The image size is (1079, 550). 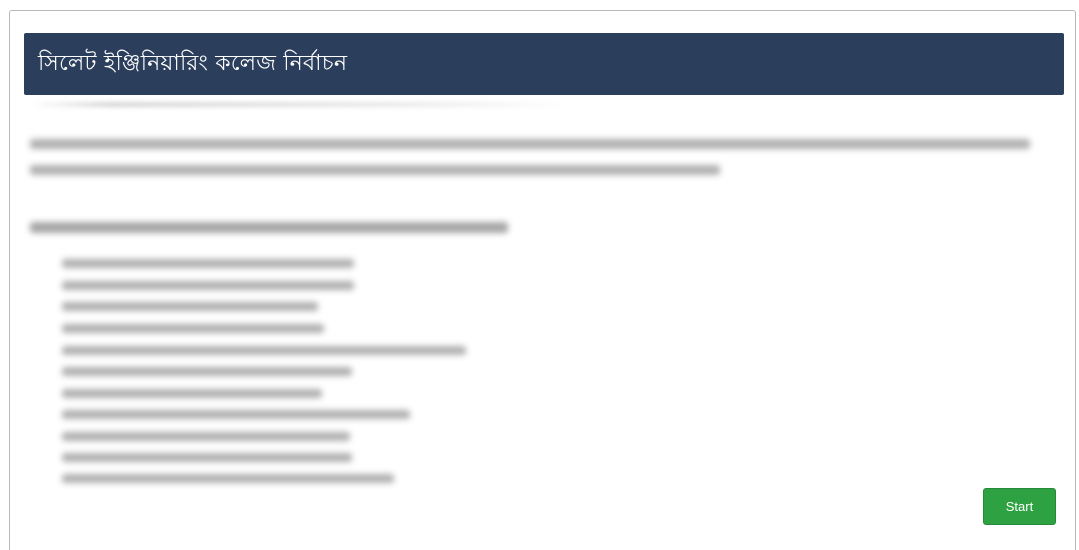 I want to click on page-title: সিলেট ইঞ্জিনিয়ারিং কলেজ নির্বাচন, so click(x=193, y=63).